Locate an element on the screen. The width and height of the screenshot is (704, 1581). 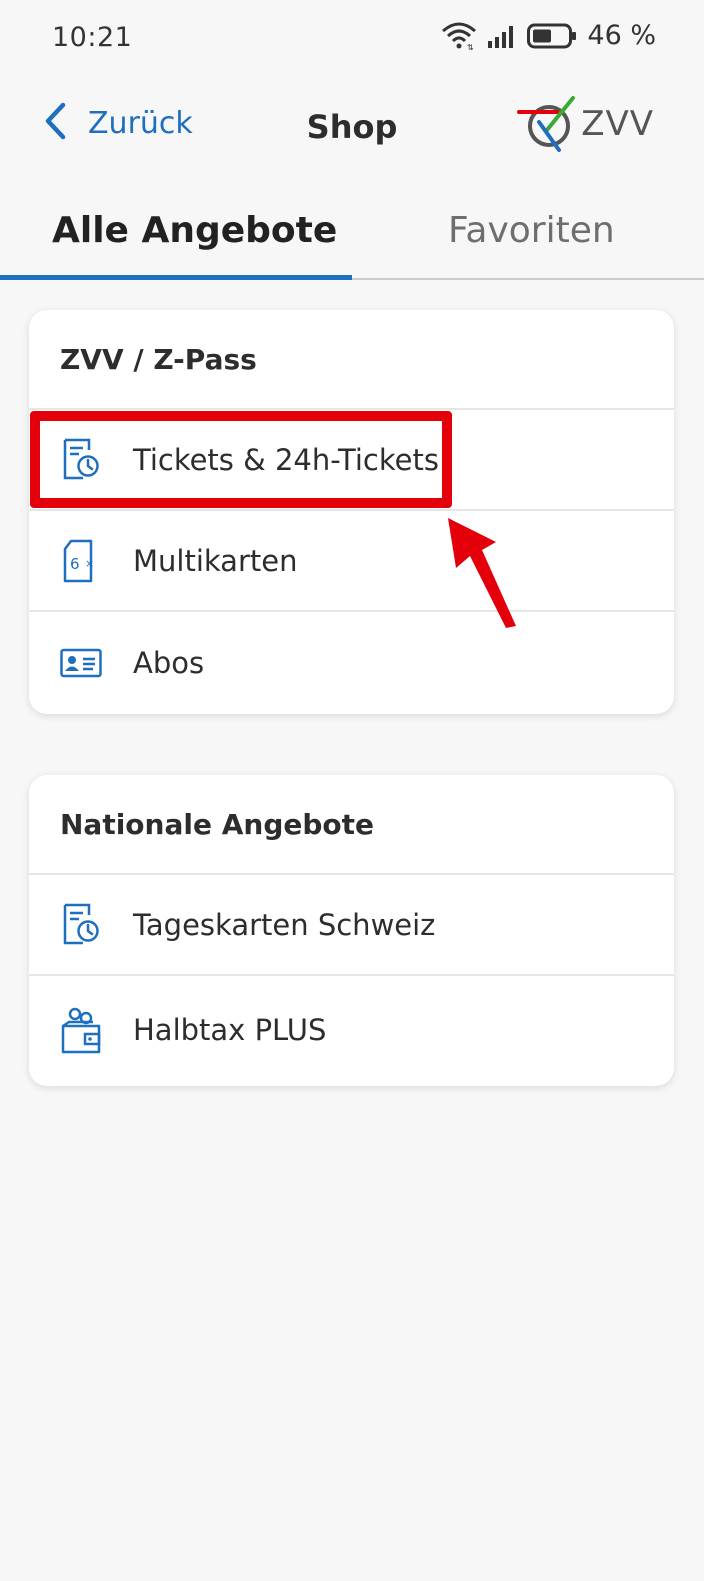
tab-alle-angebote: Alle Angebote is located at coordinates (194, 245).